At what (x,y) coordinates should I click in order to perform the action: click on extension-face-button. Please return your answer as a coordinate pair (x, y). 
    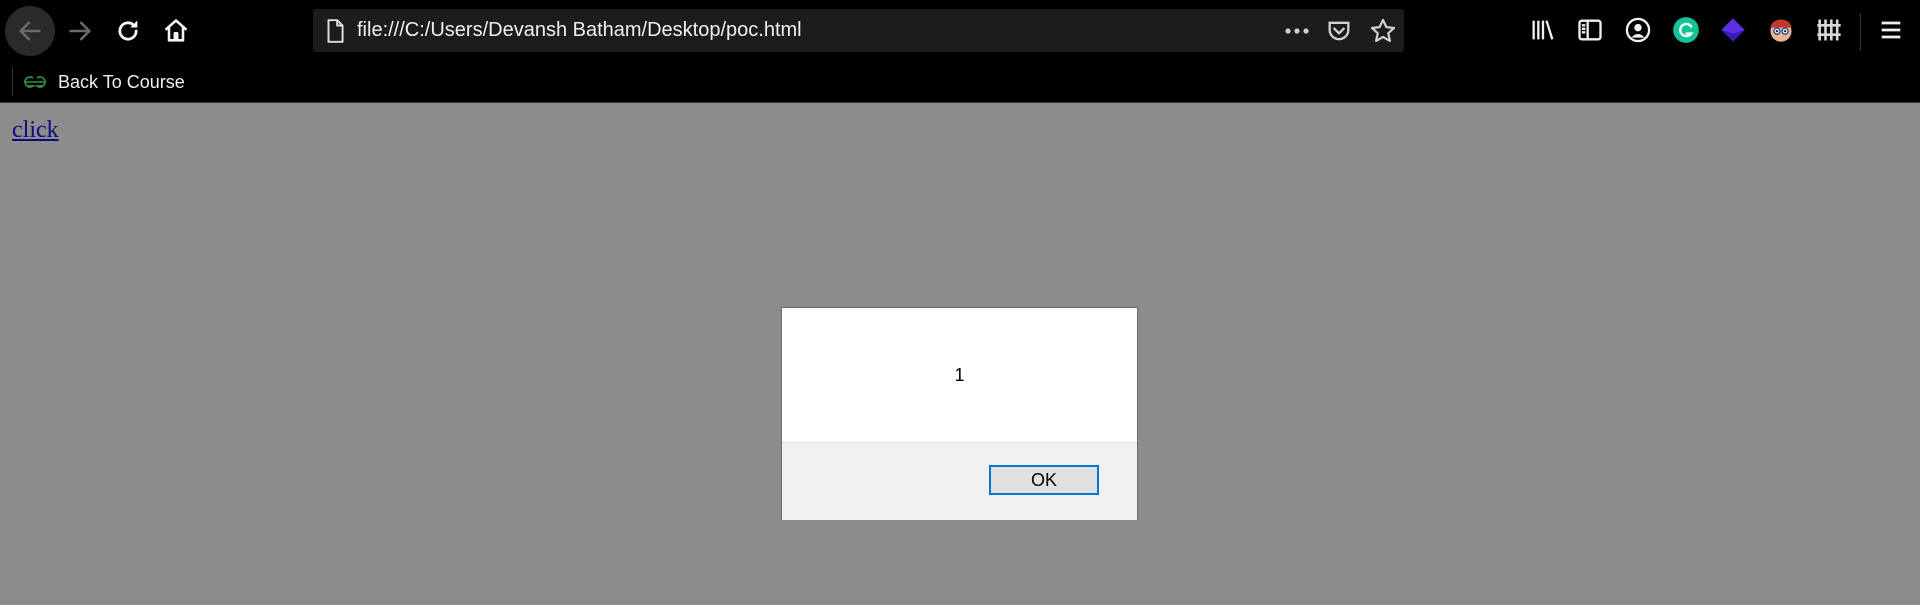
    Looking at the image, I should click on (1781, 30).